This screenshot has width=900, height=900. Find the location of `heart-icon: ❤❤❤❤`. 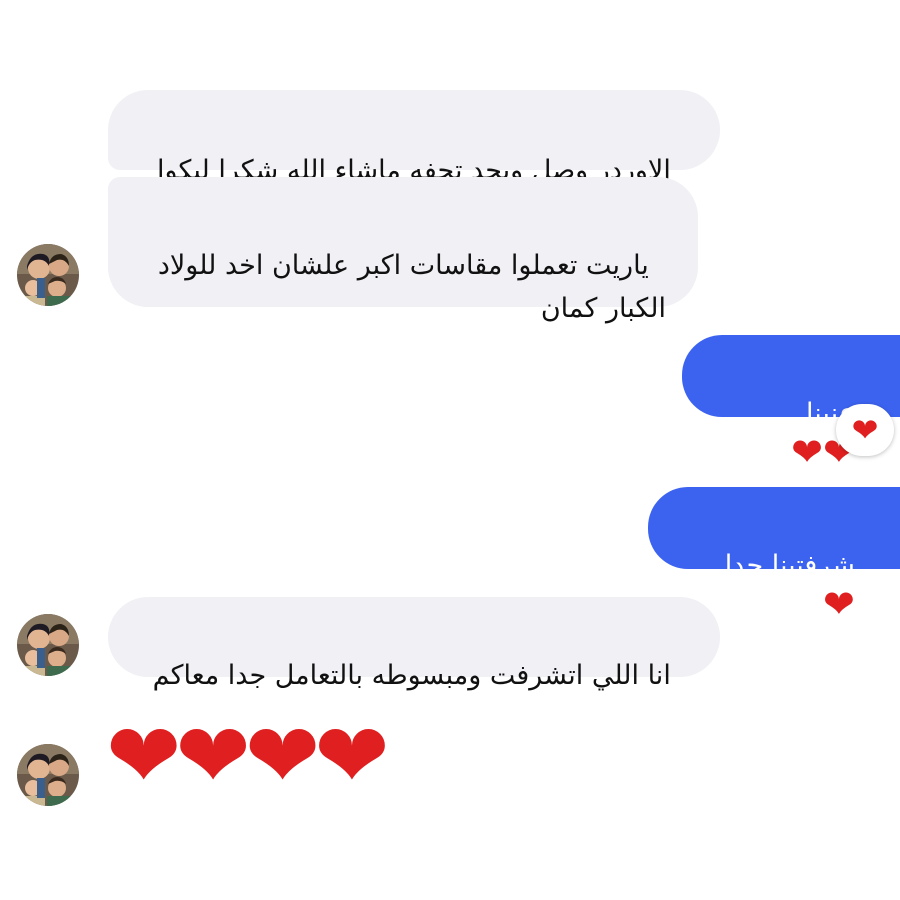

heart-icon: ❤❤❤❤ is located at coordinates (248, 756).